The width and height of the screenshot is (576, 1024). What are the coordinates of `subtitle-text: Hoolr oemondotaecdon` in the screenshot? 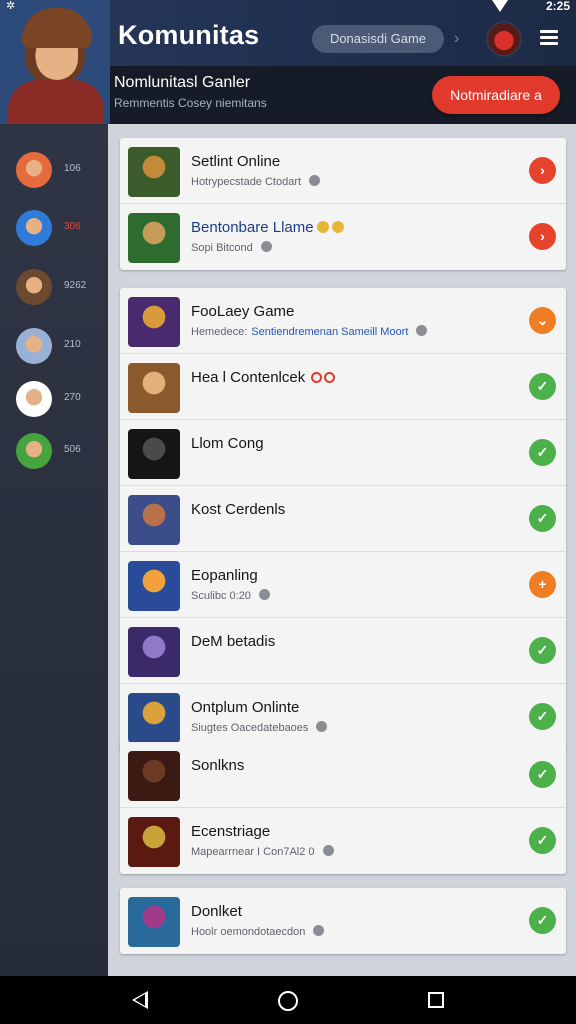 It's located at (248, 932).